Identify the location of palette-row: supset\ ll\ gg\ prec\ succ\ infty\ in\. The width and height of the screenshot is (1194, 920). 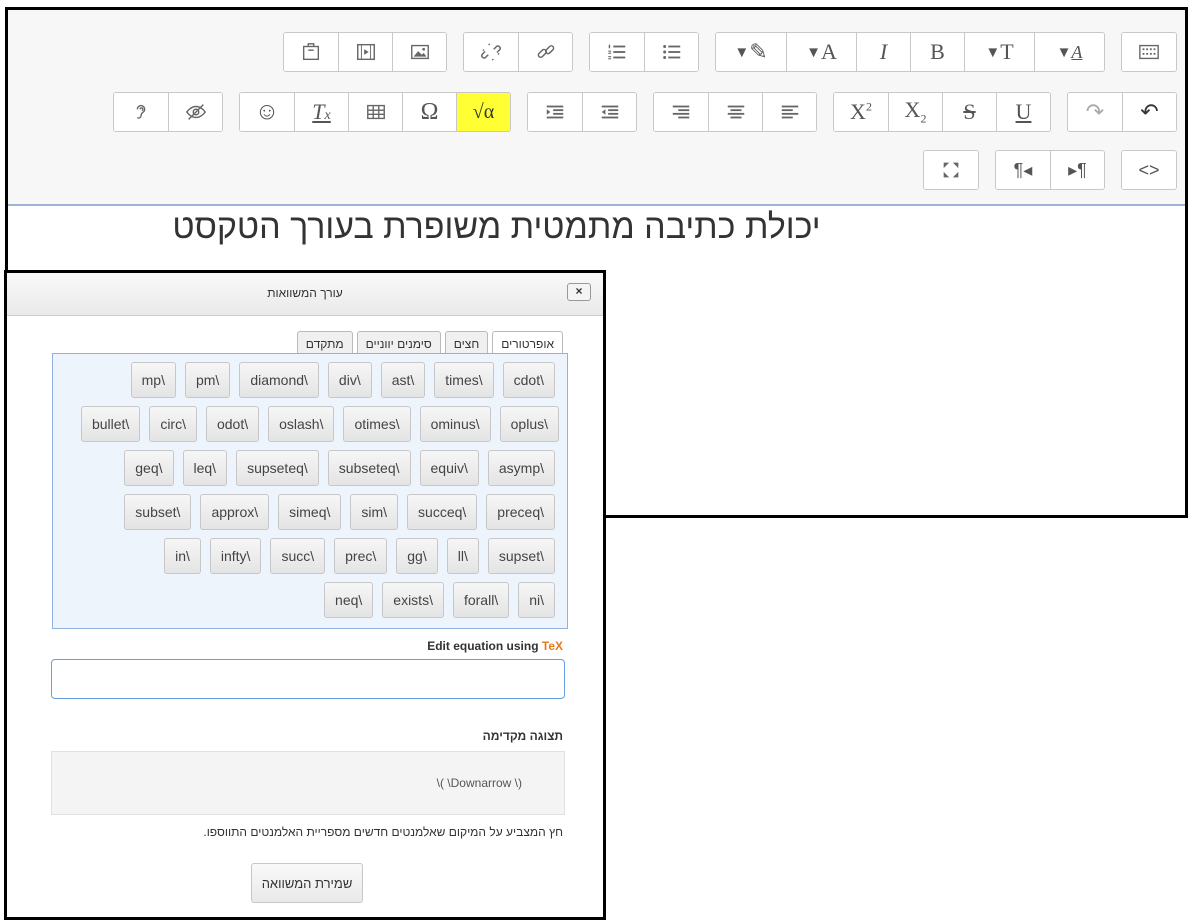
(355, 556).